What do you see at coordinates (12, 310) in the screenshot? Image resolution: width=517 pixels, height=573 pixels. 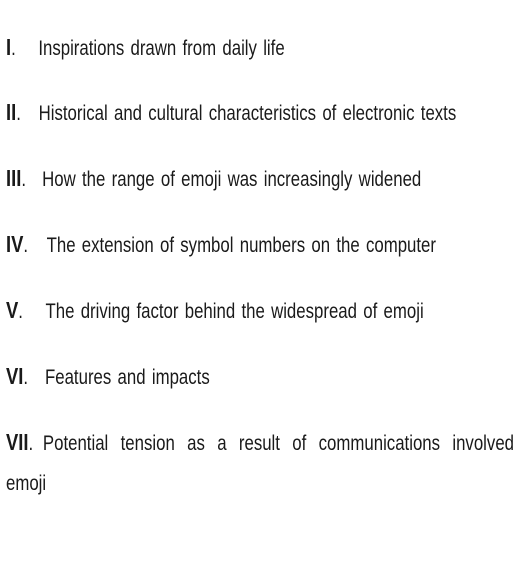 I see `roman-numeral: V` at bounding box center [12, 310].